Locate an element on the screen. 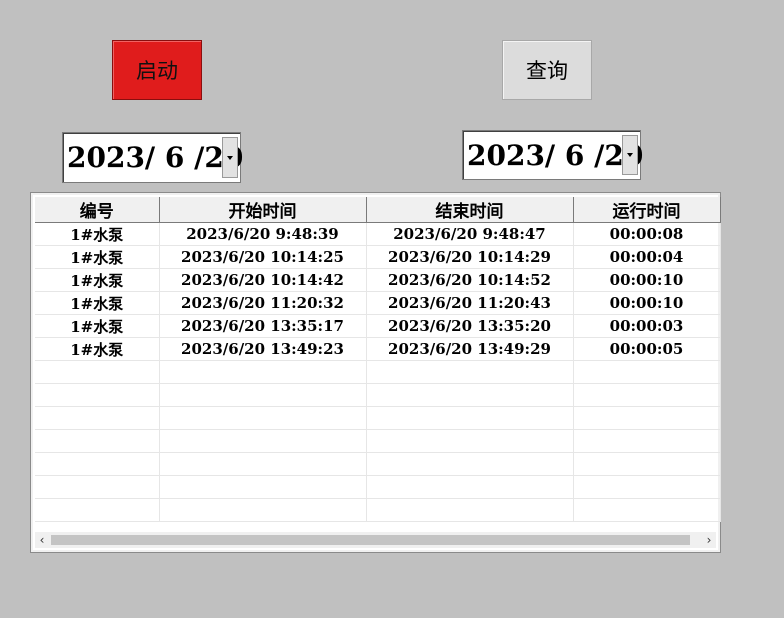  end-date-dropdown-button is located at coordinates (630, 155).